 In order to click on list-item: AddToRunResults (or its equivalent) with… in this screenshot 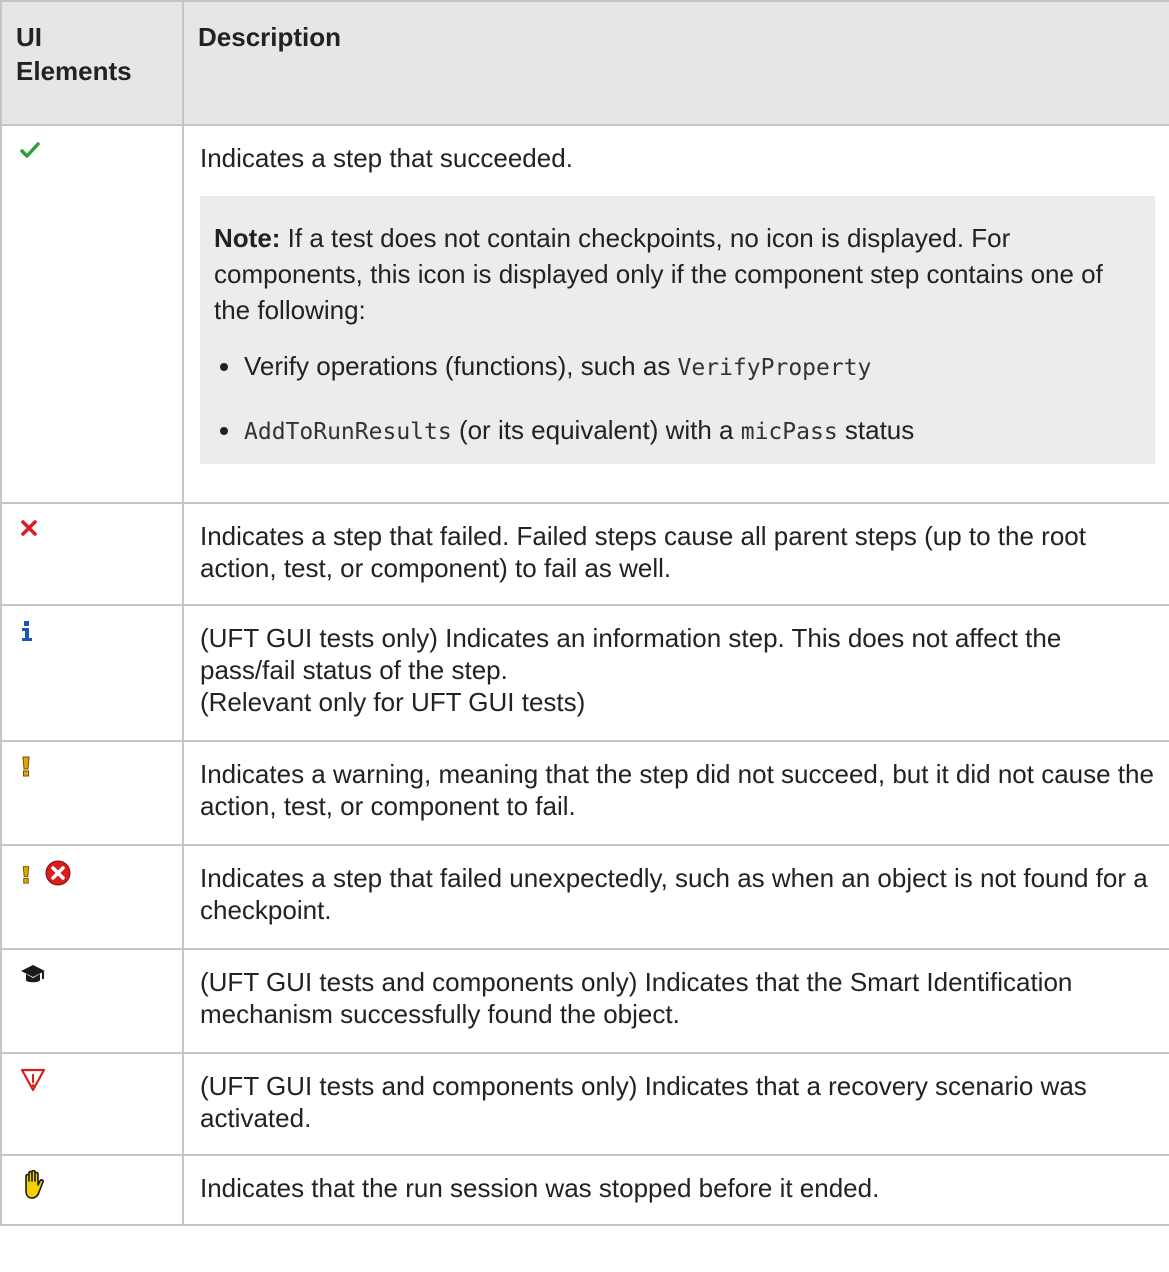, I will do `click(677, 431)`.